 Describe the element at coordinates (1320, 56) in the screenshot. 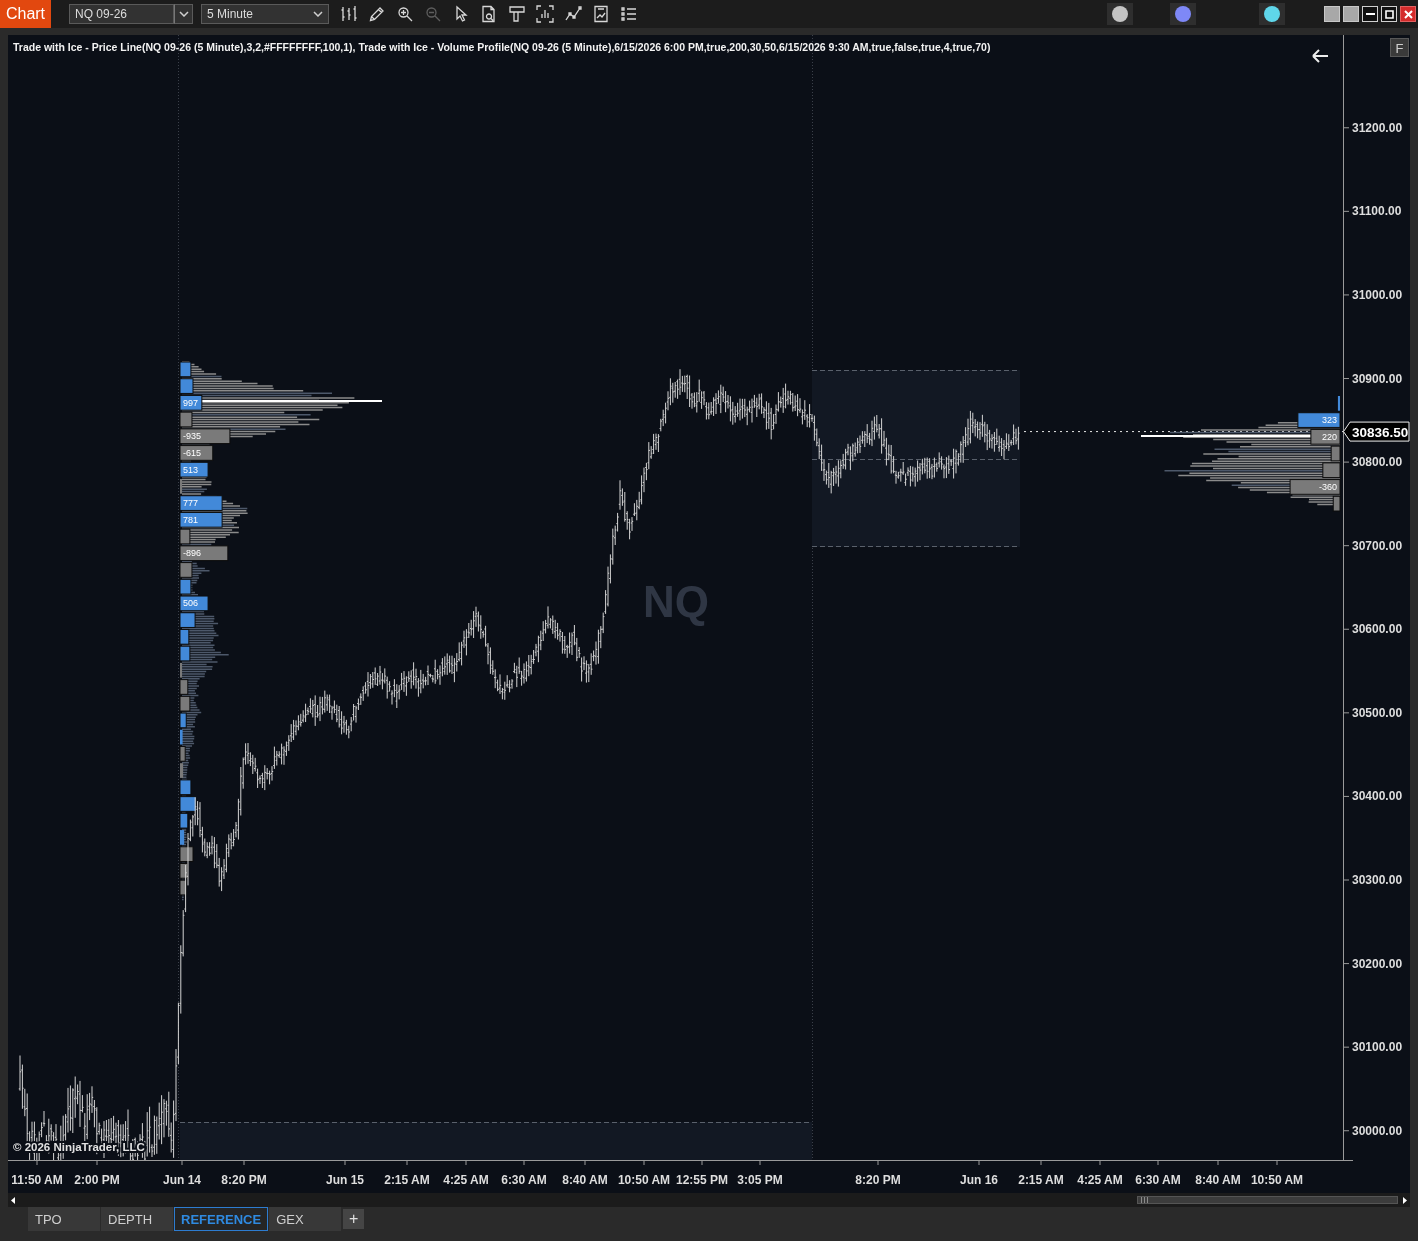

I see `left-arrow-icon` at that location.